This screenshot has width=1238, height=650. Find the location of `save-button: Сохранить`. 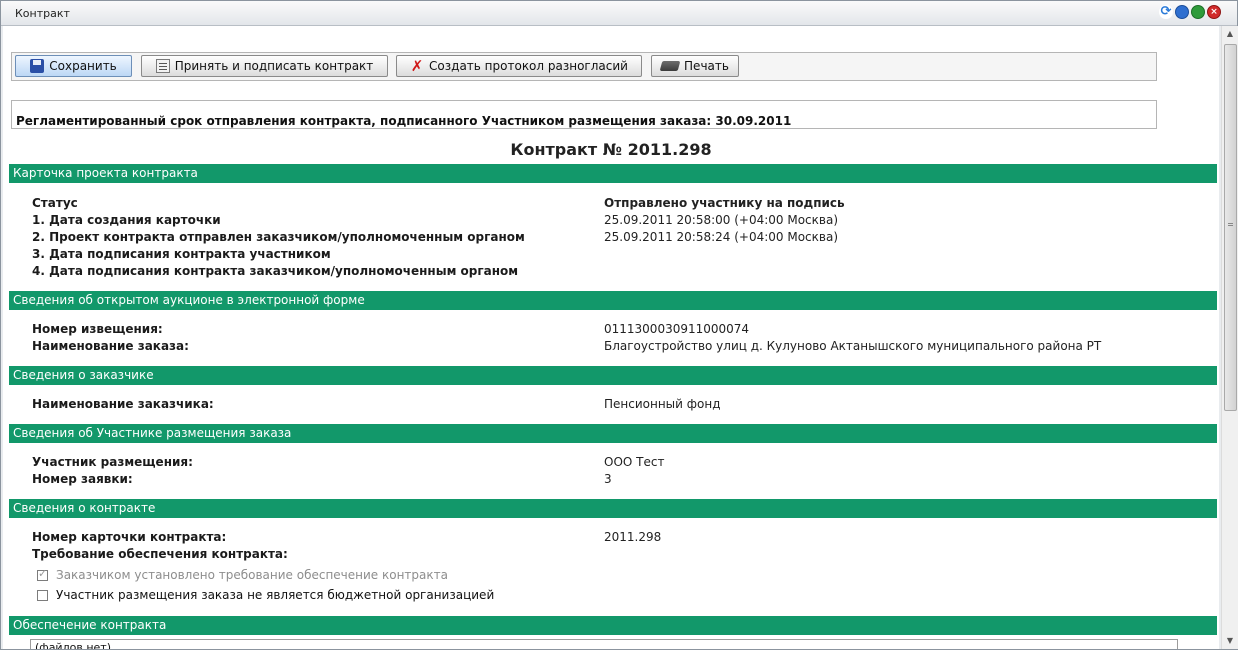

save-button: Сохранить is located at coordinates (73, 66).